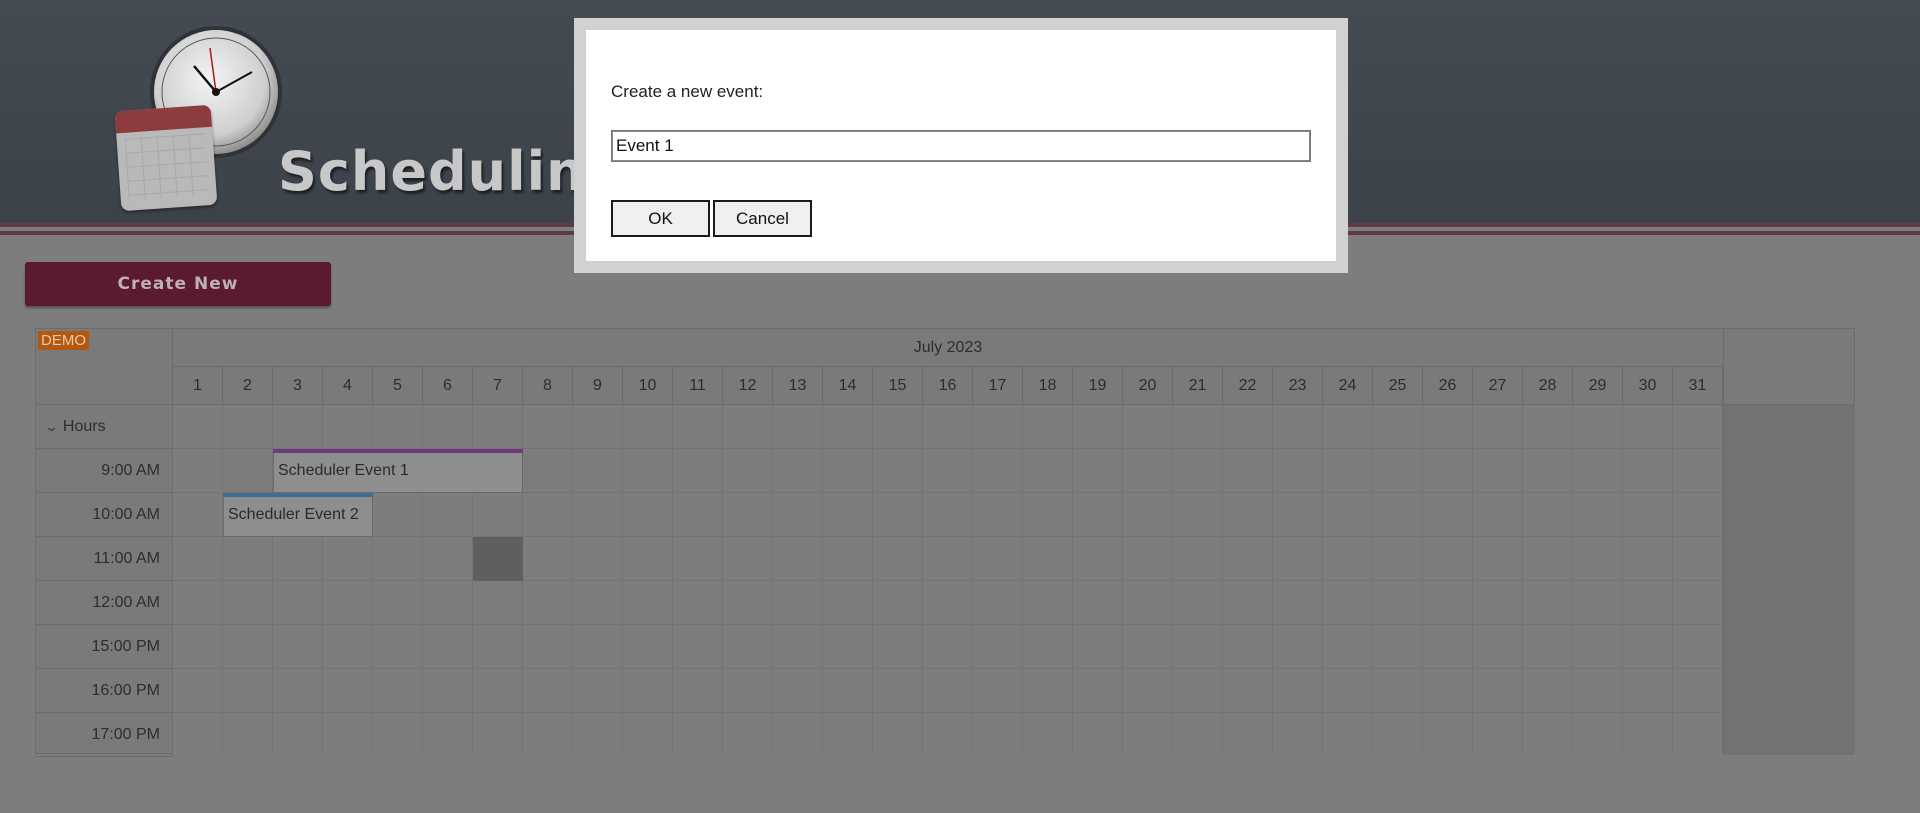  I want to click on day-header: 3, so click(298, 386).